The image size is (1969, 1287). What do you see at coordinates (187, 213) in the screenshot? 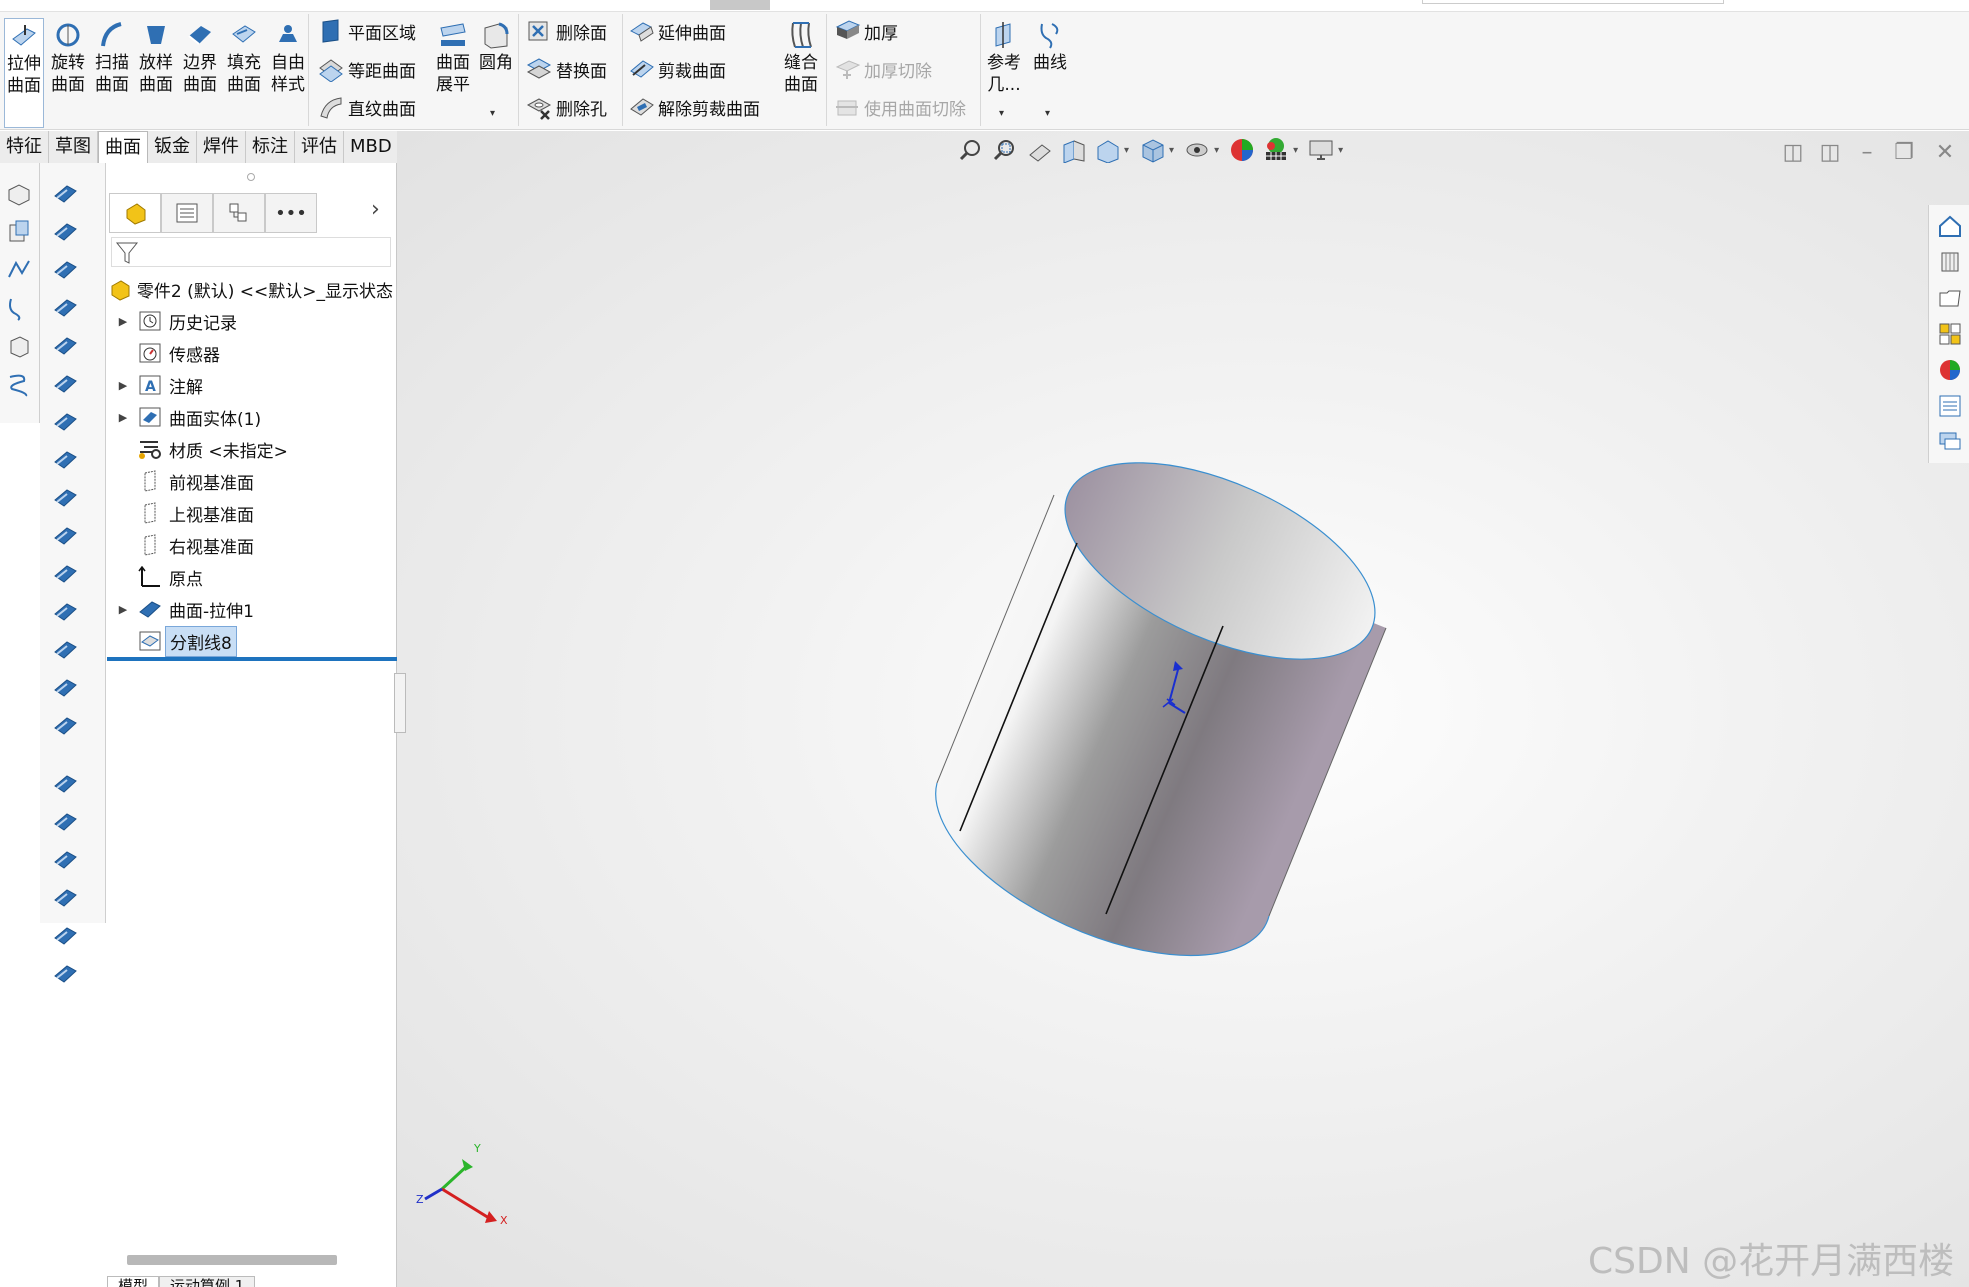
I see `property-manager-tab` at bounding box center [187, 213].